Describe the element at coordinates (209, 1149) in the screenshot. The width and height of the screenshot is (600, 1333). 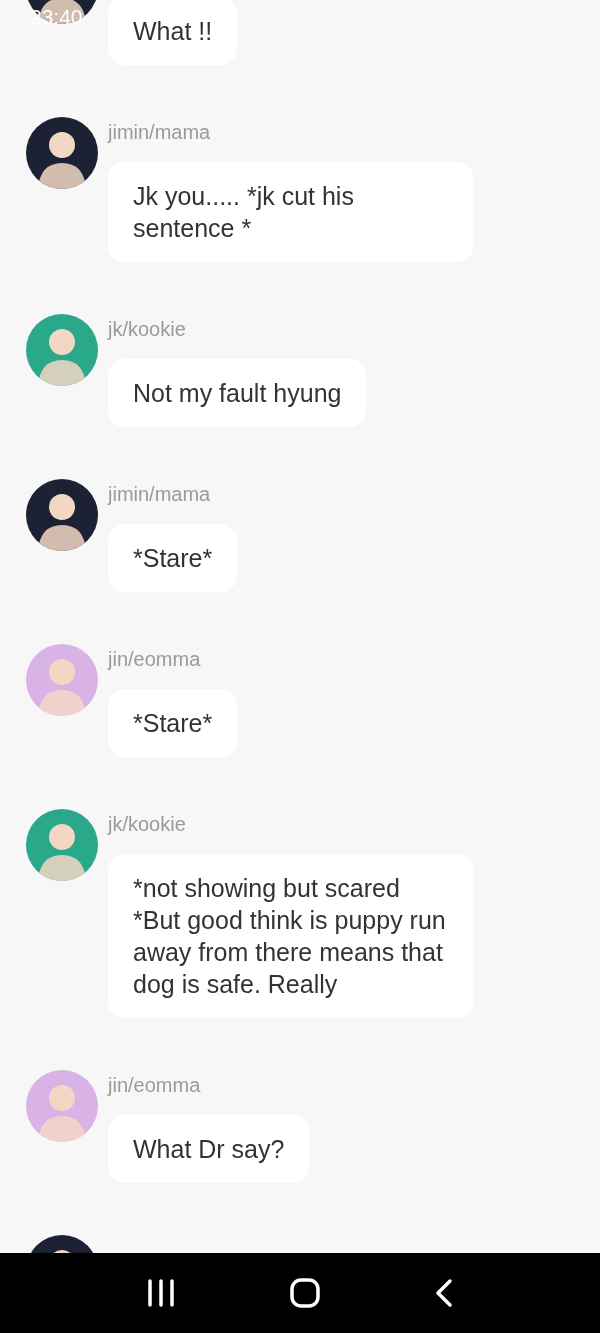
I see `message-bubble: What Dr say?` at that location.